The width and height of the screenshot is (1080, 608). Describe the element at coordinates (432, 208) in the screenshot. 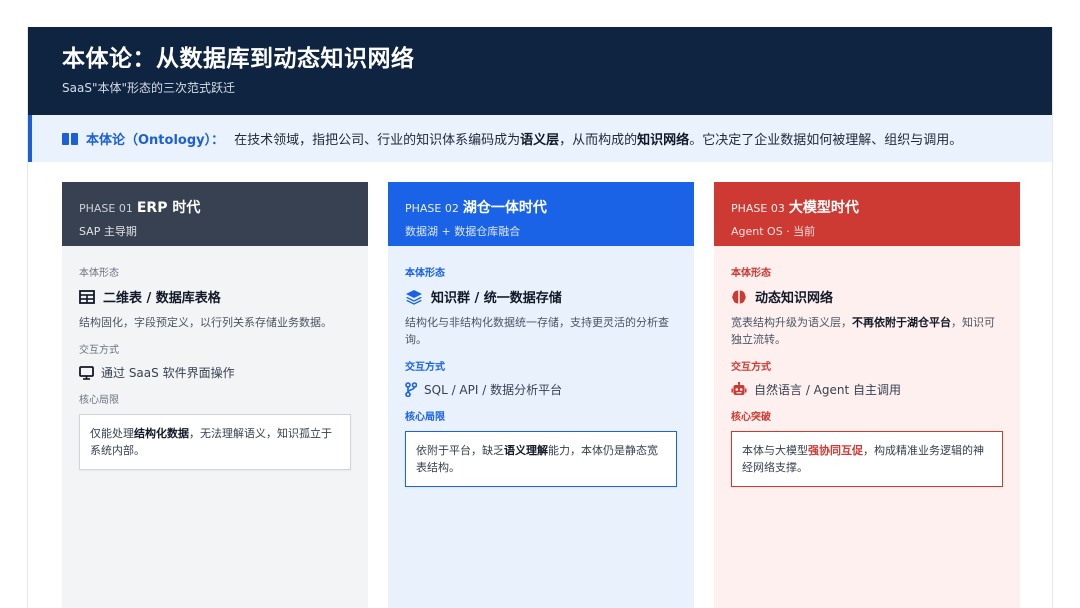

I see `phase-number: PHASE 02` at that location.